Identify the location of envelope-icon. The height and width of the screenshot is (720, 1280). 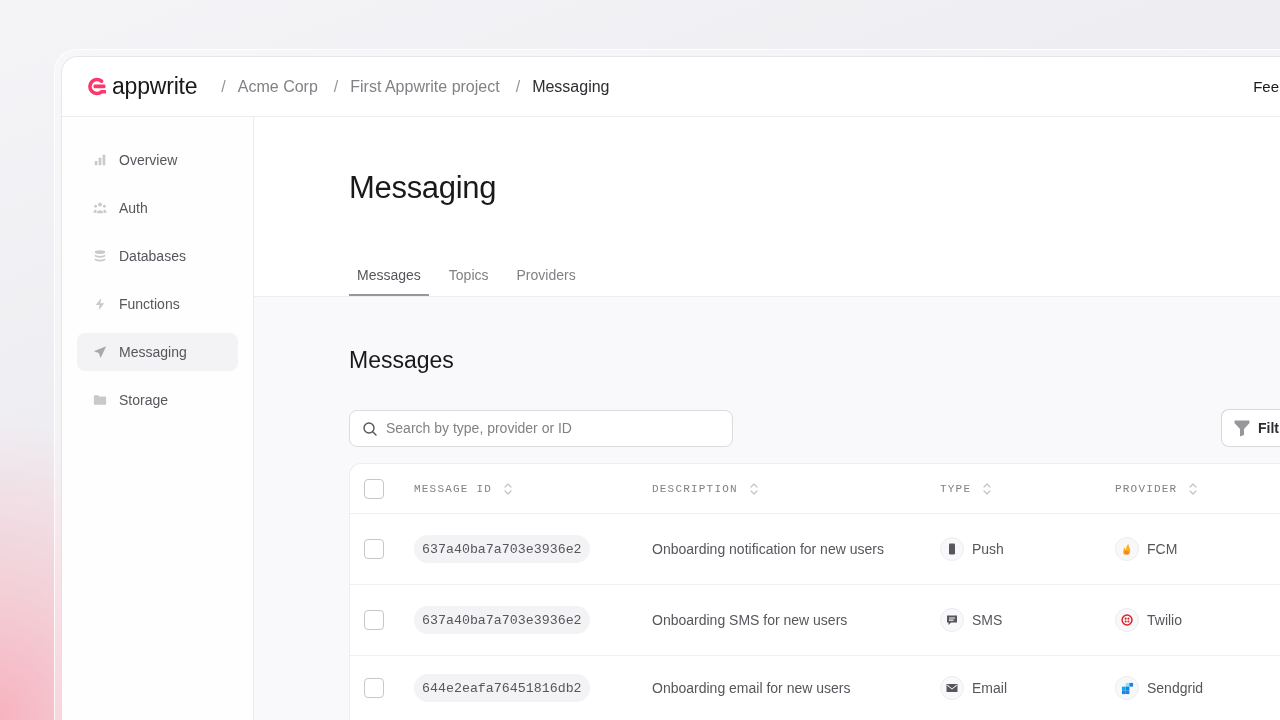
(952, 688).